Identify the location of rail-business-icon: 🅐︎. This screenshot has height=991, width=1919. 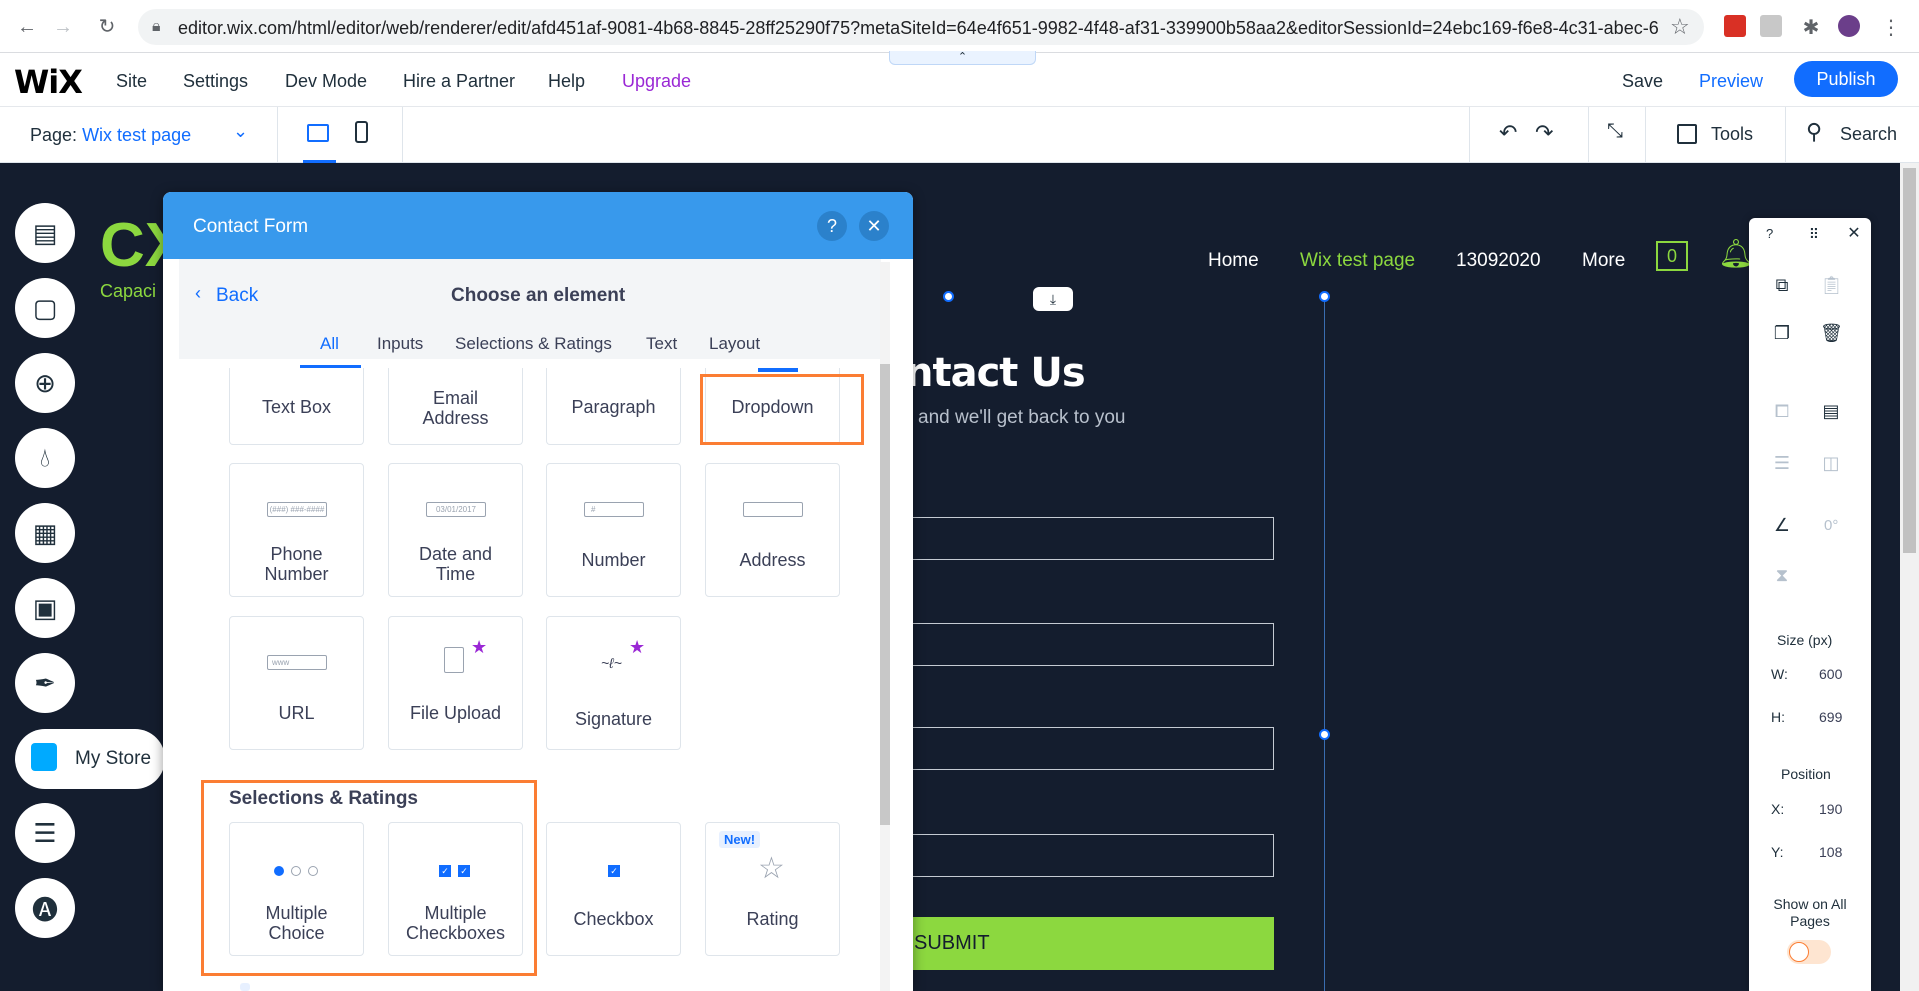
(45, 908).